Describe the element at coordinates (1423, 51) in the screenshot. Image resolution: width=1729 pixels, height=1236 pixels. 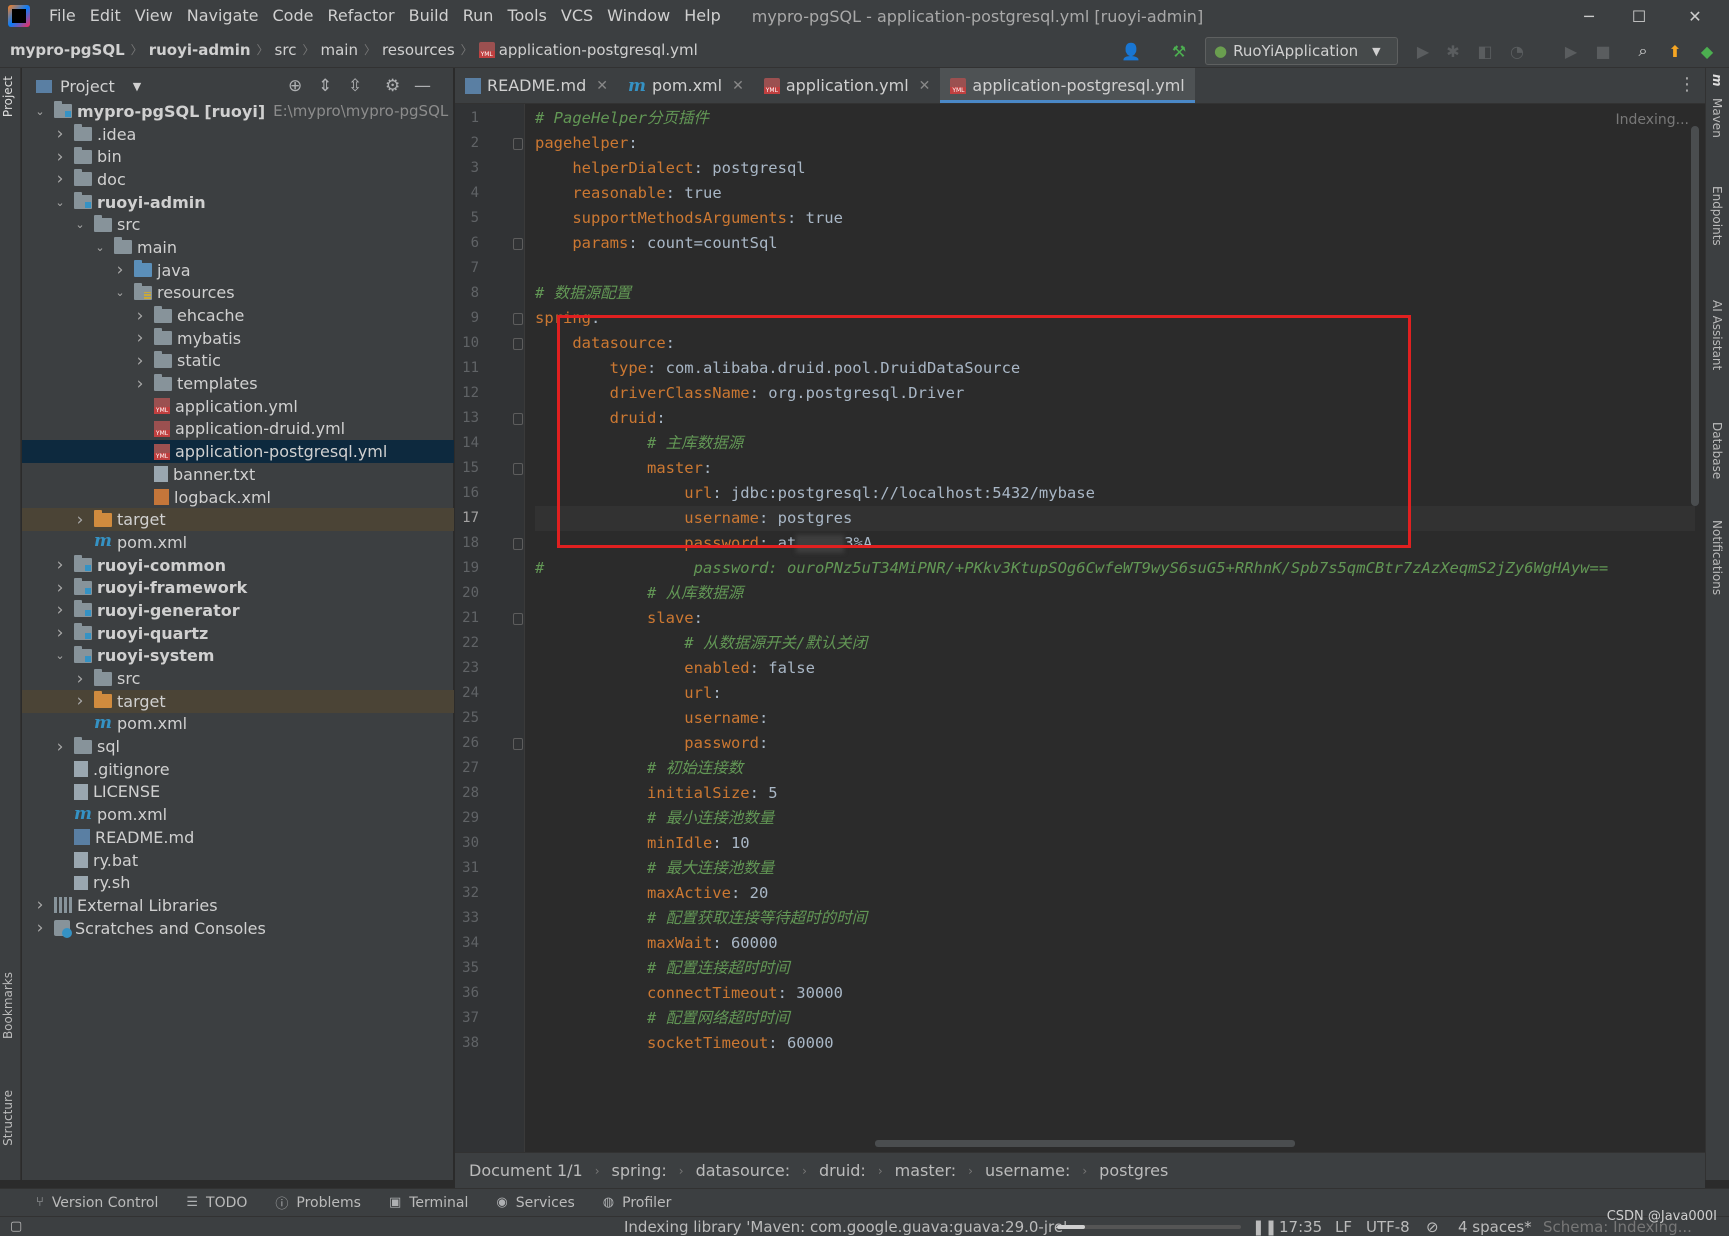
I see `run-icon: ▶` at that location.